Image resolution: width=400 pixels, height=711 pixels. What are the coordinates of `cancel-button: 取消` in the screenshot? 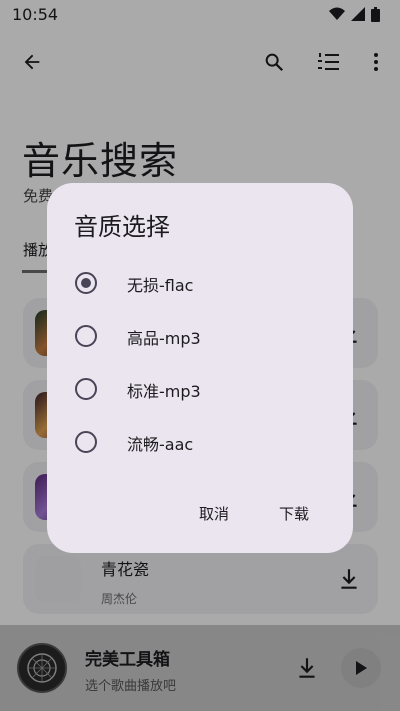 It's located at (214, 513).